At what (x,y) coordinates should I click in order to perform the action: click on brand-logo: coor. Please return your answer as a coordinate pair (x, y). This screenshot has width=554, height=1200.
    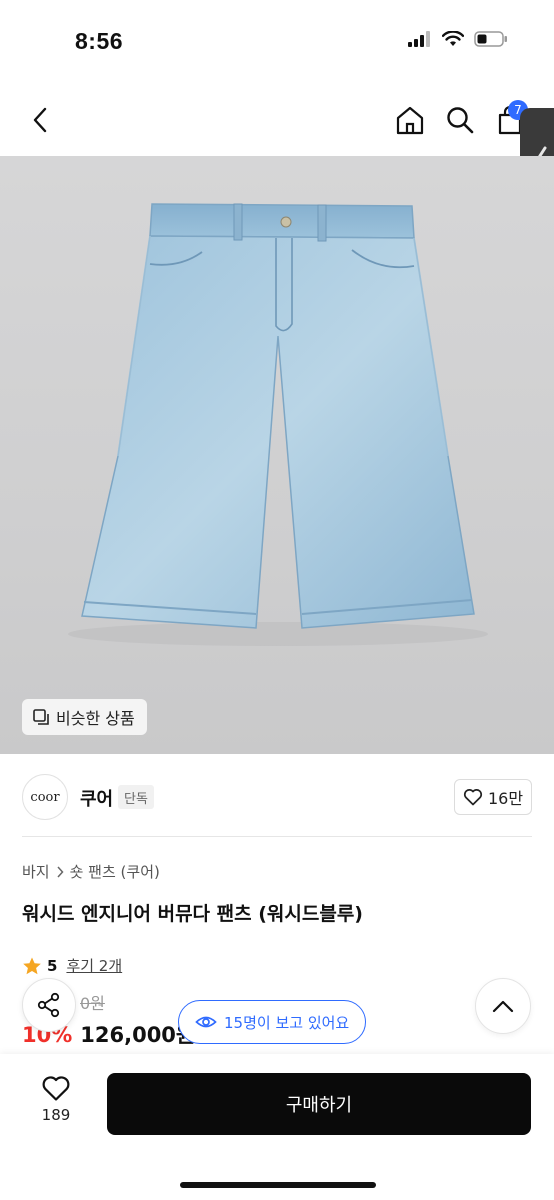
    Looking at the image, I should click on (45, 797).